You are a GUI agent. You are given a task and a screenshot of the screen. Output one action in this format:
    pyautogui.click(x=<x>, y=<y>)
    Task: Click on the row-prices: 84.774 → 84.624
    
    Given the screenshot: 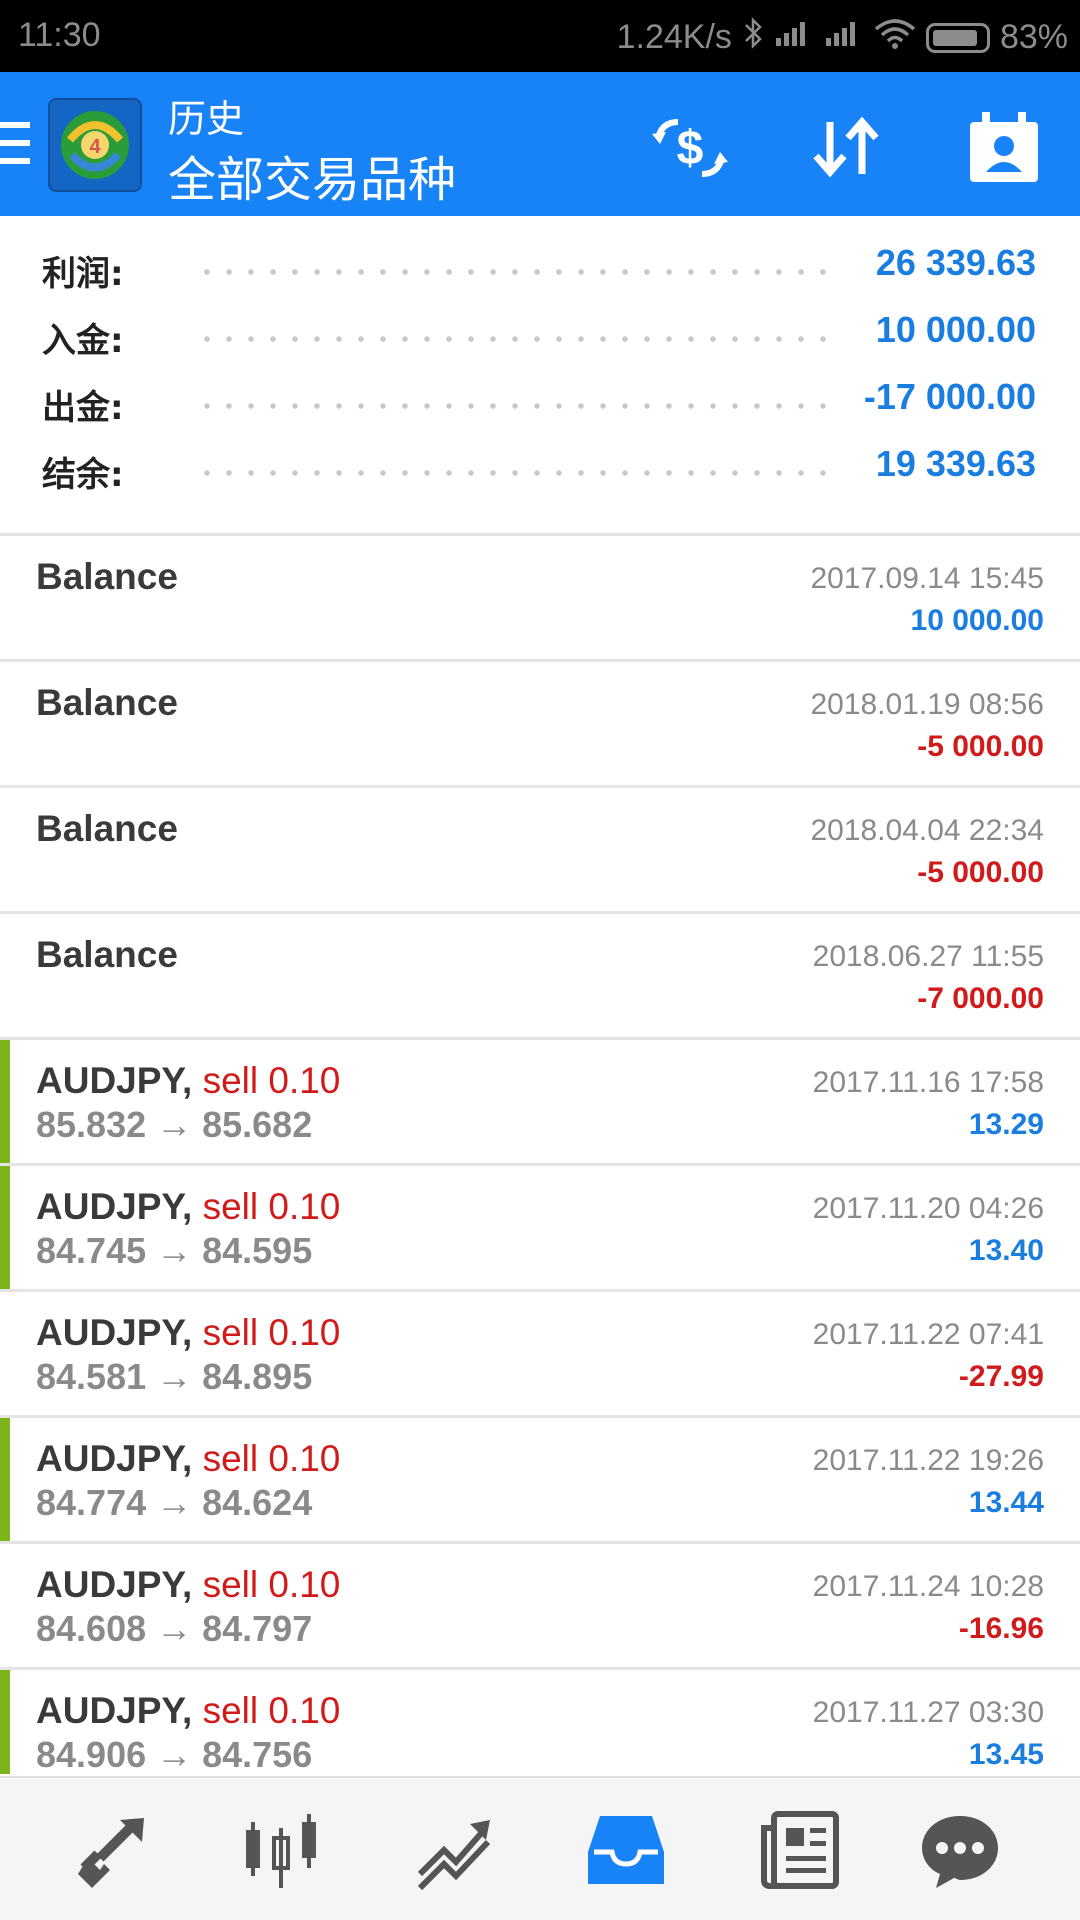 What is the action you would take?
    pyautogui.click(x=174, y=1502)
    